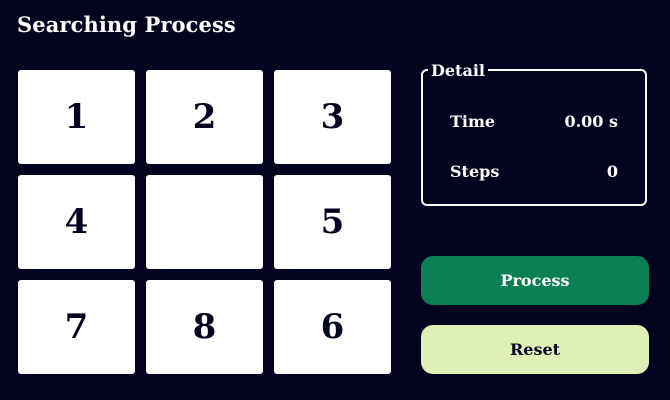 Image resolution: width=670 pixels, height=400 pixels. Describe the element at coordinates (204, 117) in the screenshot. I see `puzzle-tile-2: 2` at that location.